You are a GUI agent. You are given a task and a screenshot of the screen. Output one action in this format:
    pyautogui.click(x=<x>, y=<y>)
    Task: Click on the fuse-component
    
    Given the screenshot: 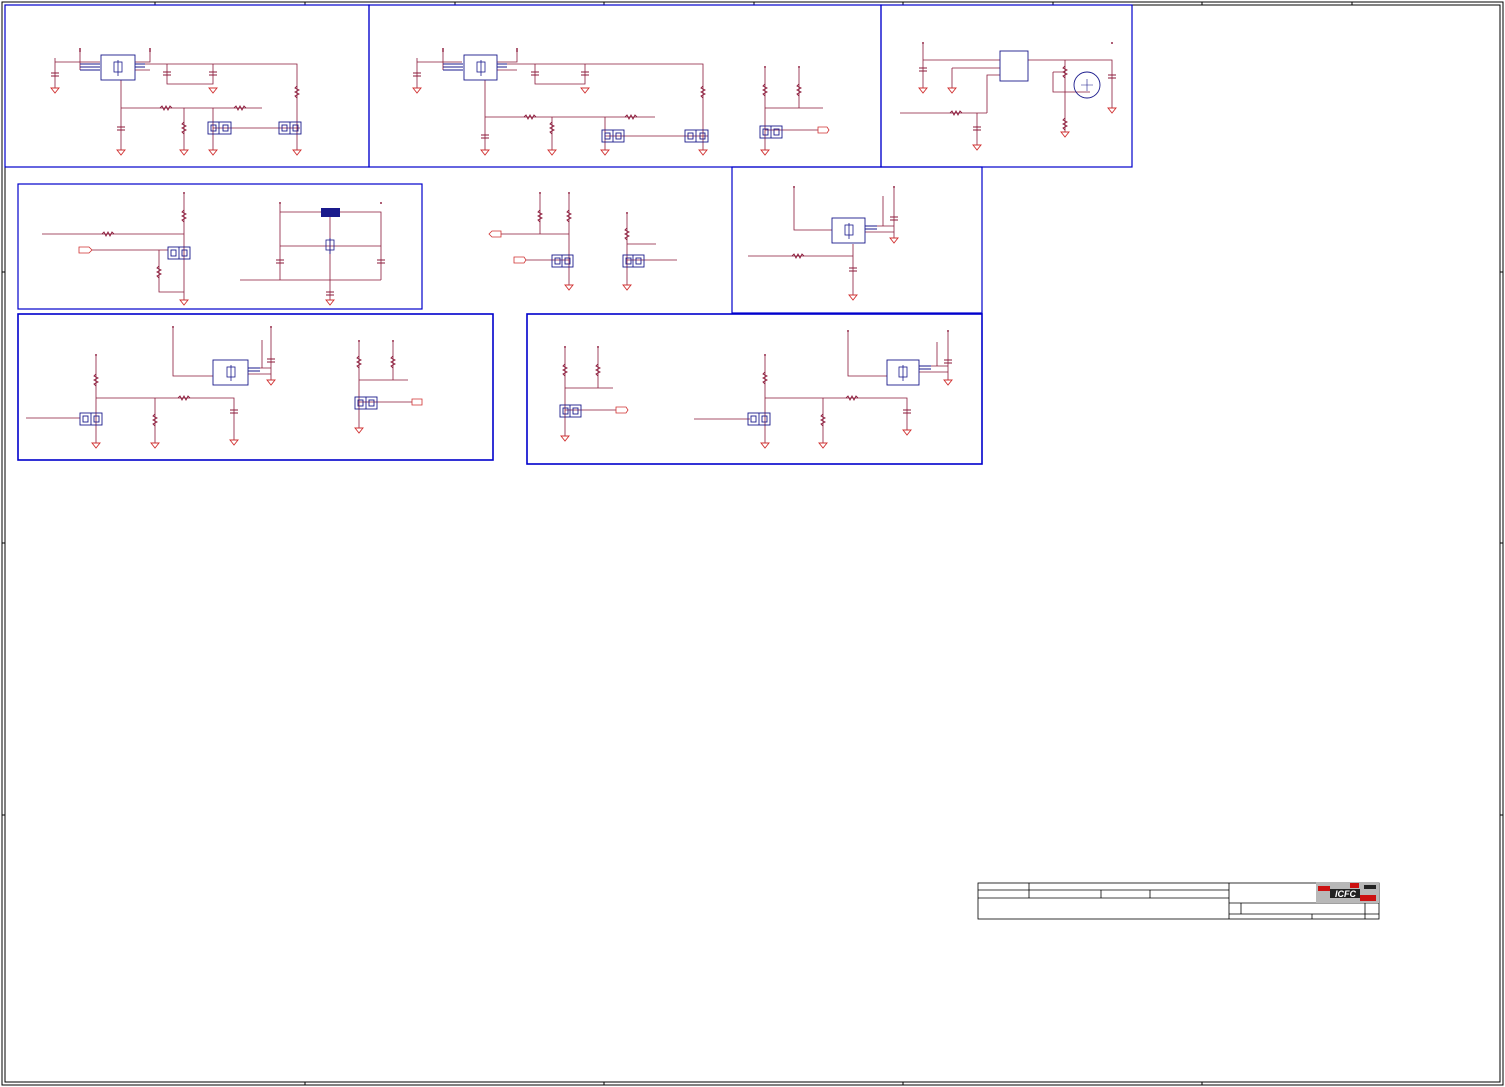 What is the action you would take?
    pyautogui.click(x=330, y=212)
    